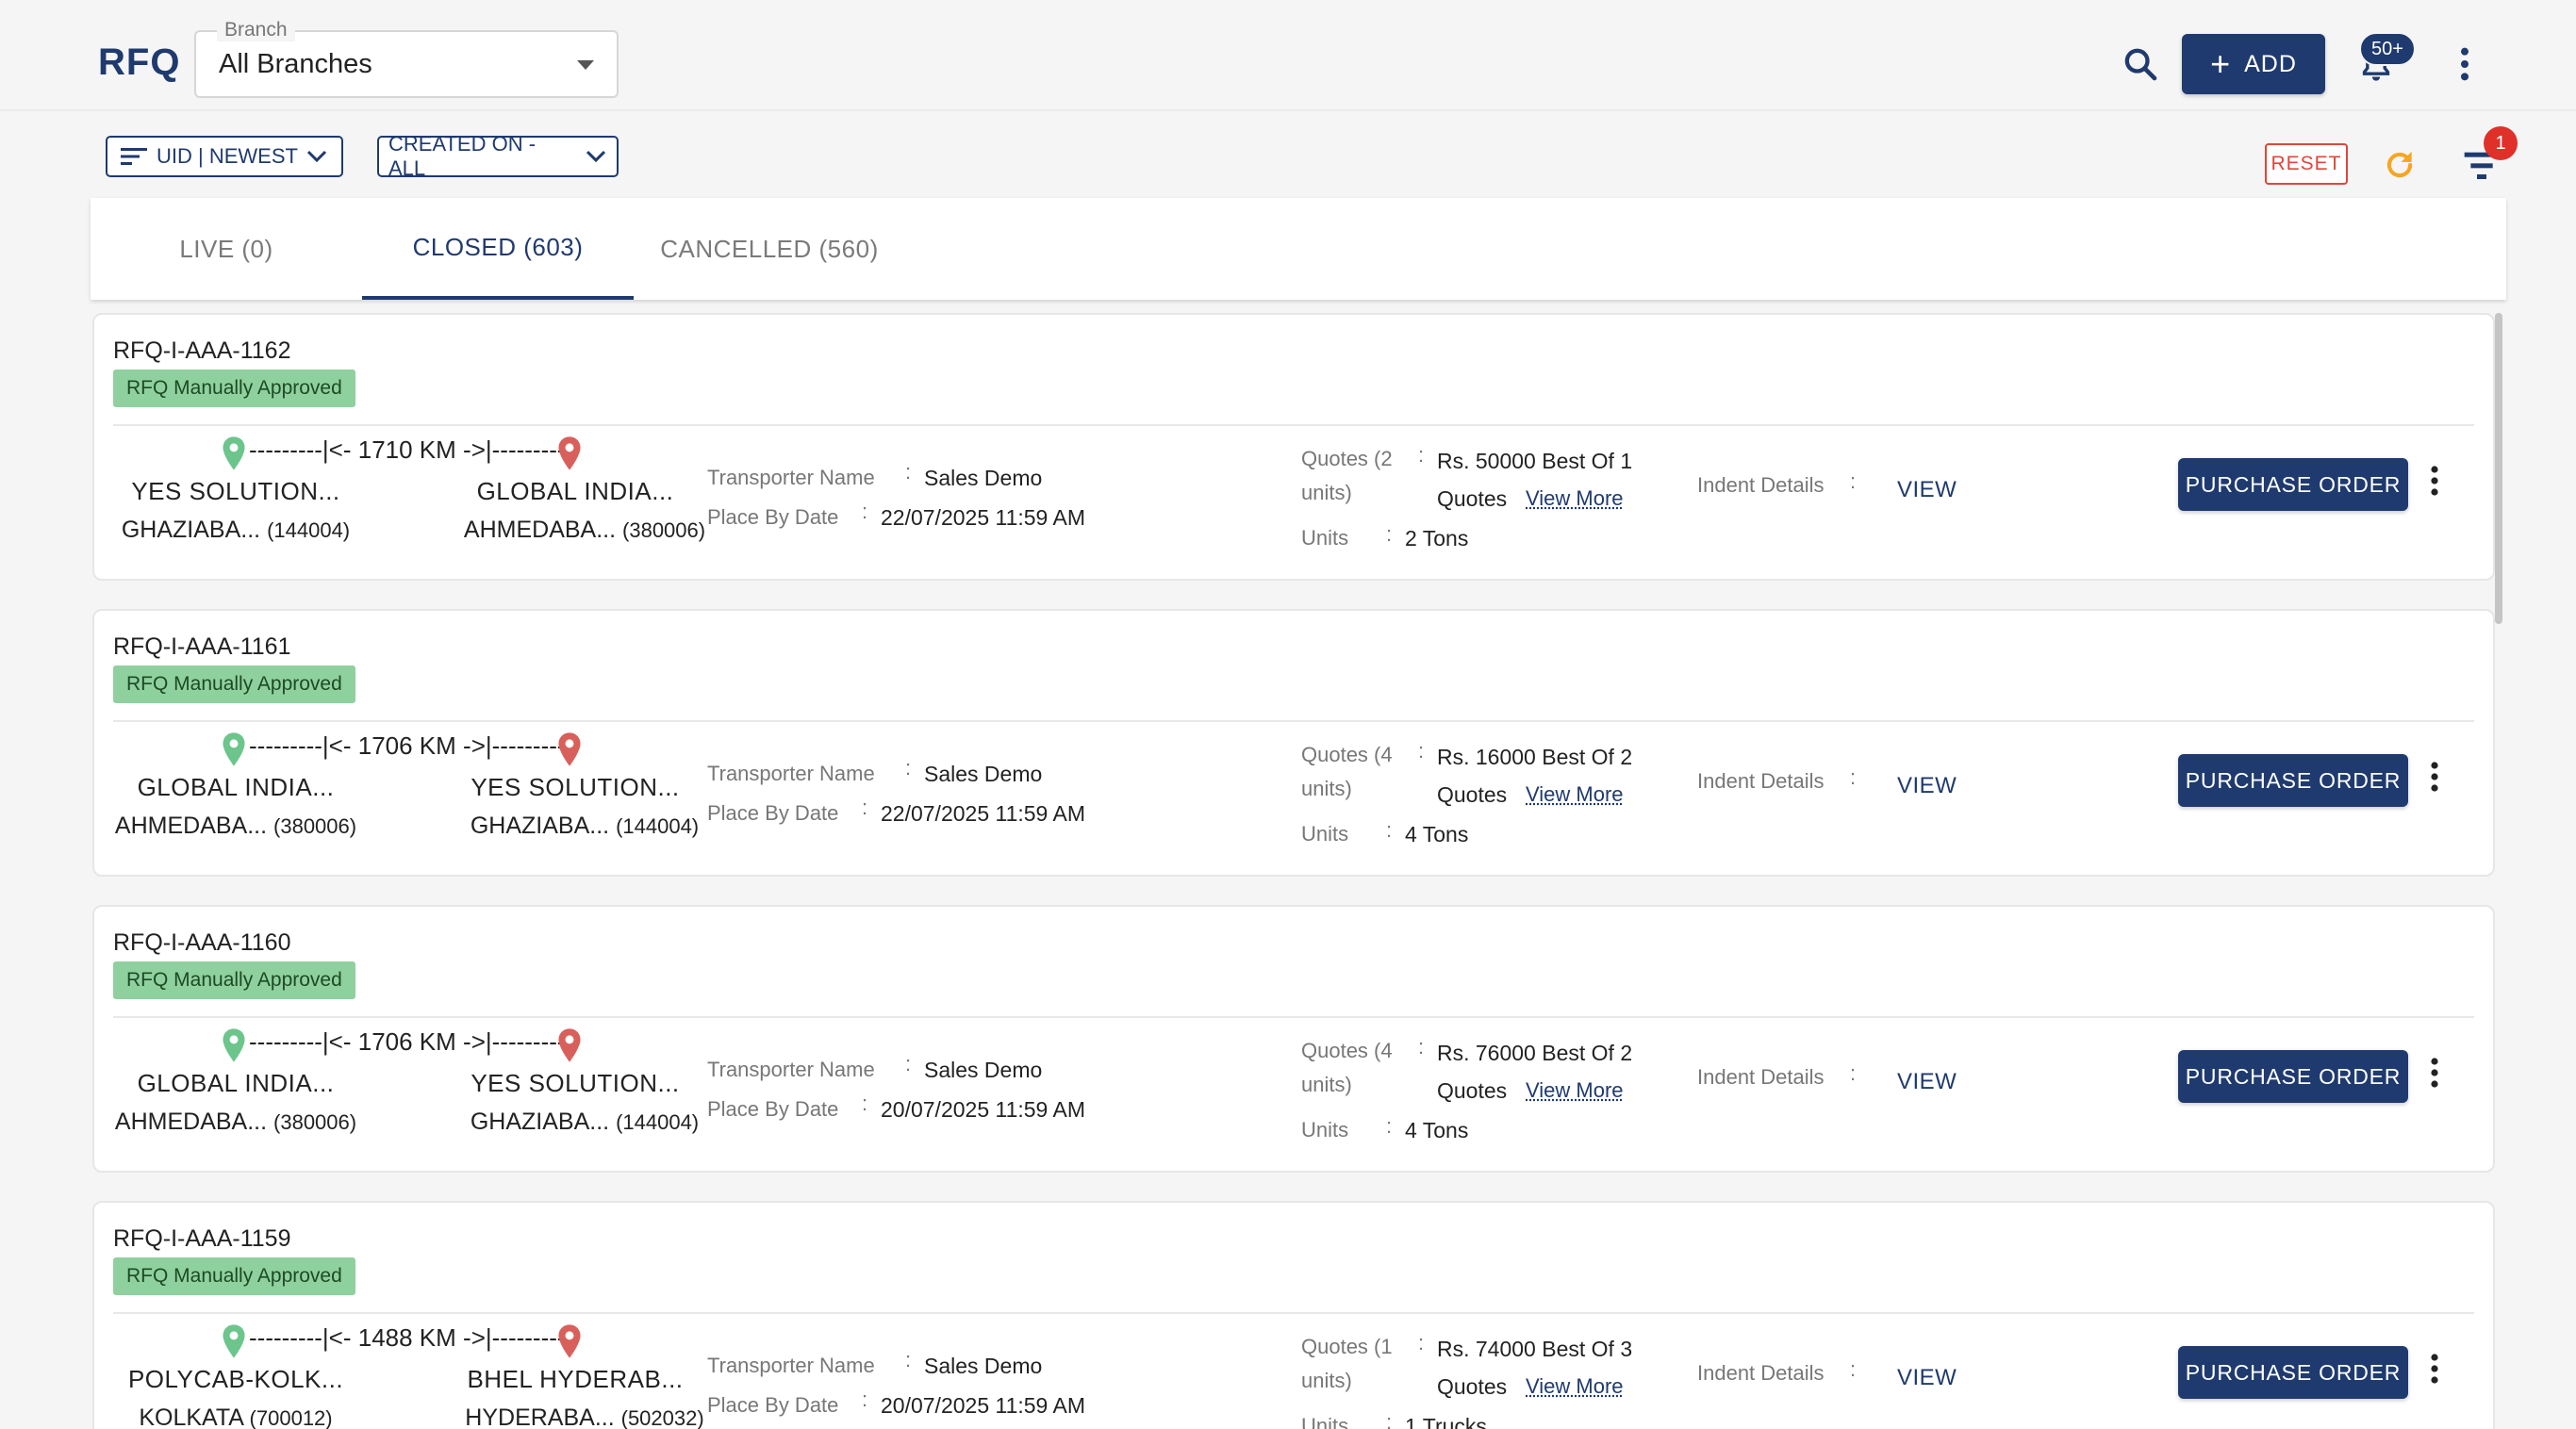 This screenshot has height=1429, width=2576. Describe the element at coordinates (201, 943) in the screenshot. I see `rfq-id: RFQ-I-AAA-1160` at that location.